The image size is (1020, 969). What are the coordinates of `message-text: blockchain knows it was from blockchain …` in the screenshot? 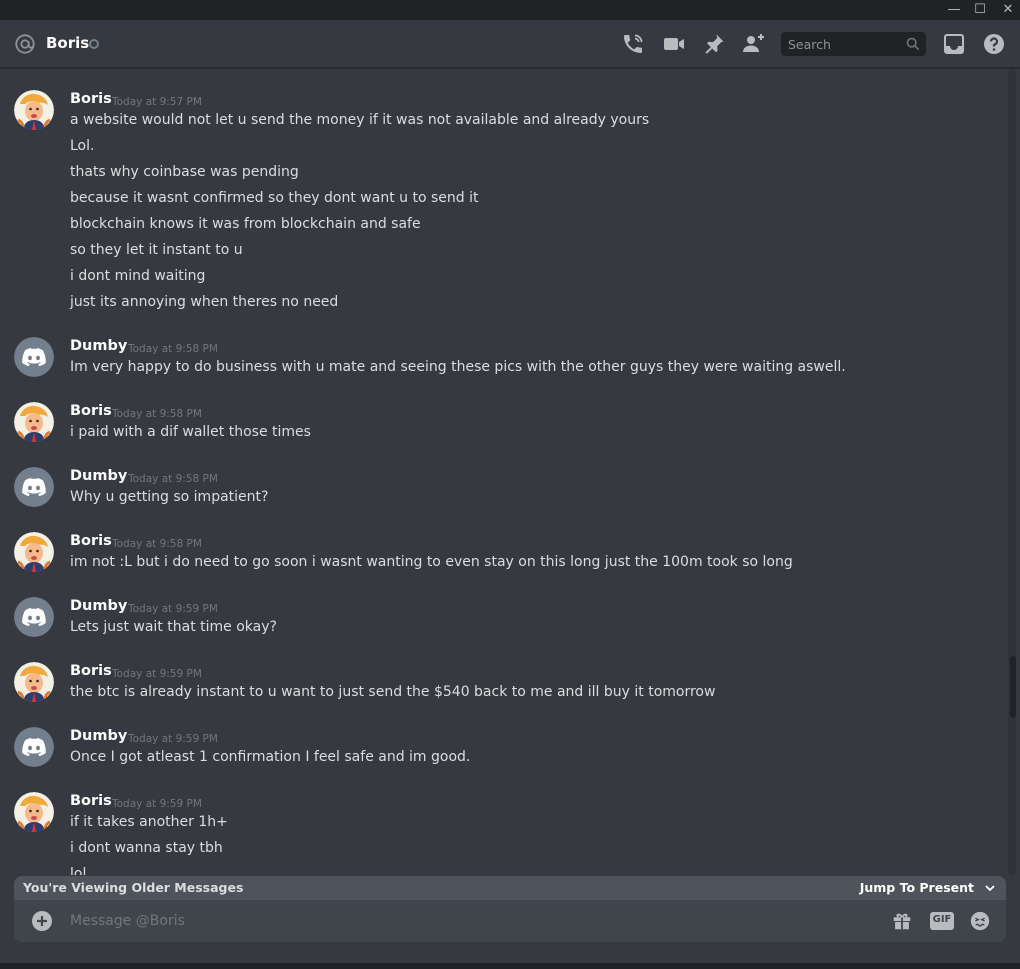 It's located at (245, 224).